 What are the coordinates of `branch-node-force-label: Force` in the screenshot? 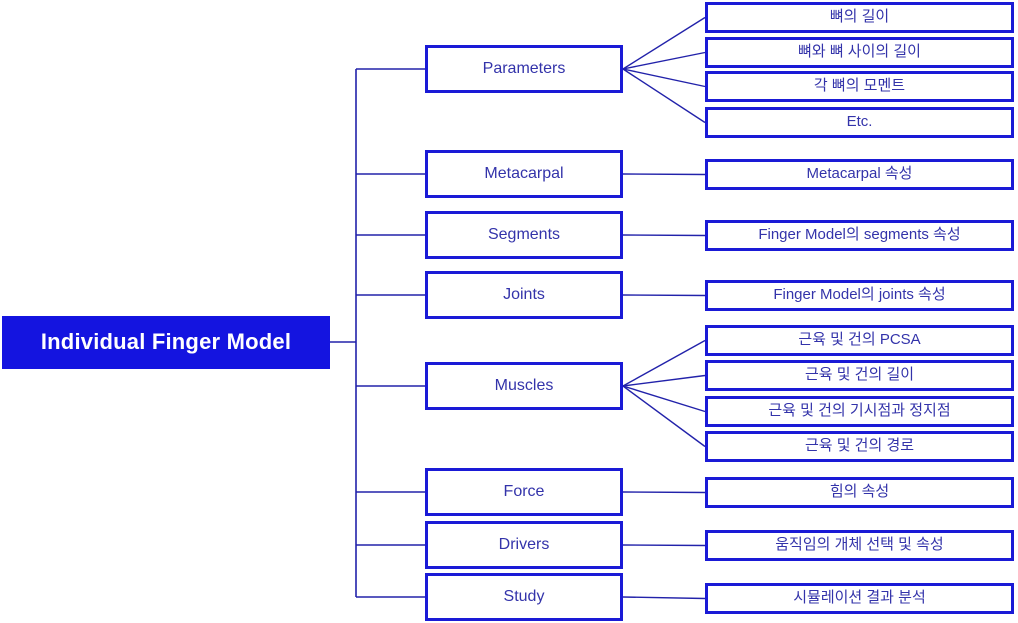 It's located at (524, 492).